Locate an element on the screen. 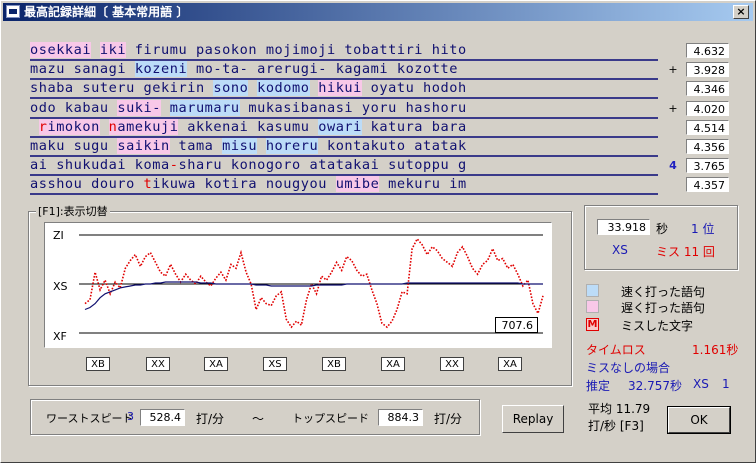 The width and height of the screenshot is (756, 463). worst-speed-label: ワーストスピード is located at coordinates (90, 418).